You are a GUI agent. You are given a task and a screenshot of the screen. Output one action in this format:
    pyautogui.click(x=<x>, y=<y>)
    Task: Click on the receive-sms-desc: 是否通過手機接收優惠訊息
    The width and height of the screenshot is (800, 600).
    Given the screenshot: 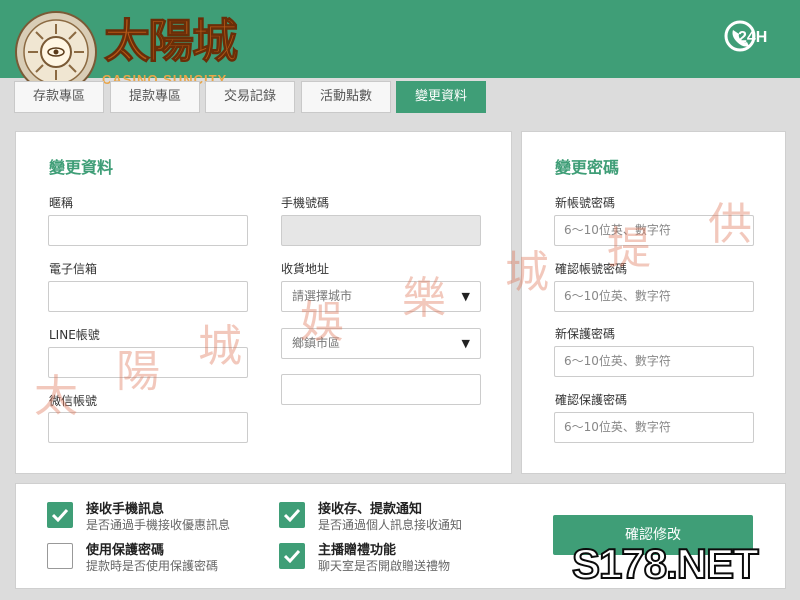 What is the action you would take?
    pyautogui.click(x=158, y=525)
    